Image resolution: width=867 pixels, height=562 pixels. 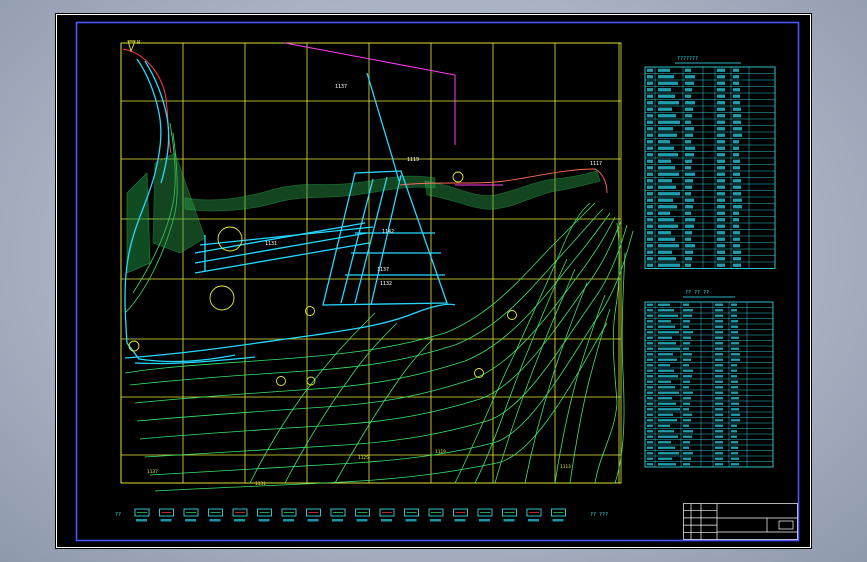 I want to click on north-arrow-icon: N, so click(x=133, y=46).